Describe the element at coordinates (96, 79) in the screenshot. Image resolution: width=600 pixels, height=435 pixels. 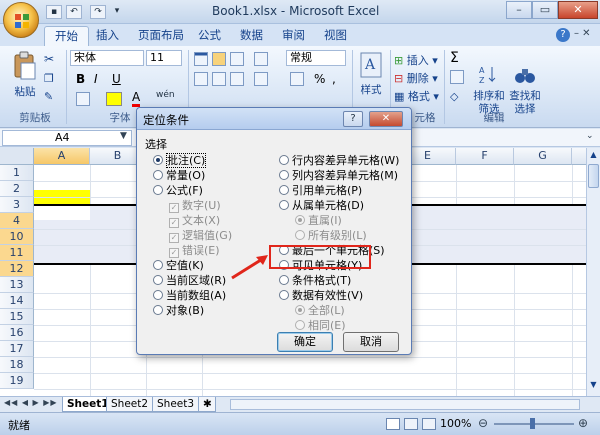
I see `italic-button: I` at that location.